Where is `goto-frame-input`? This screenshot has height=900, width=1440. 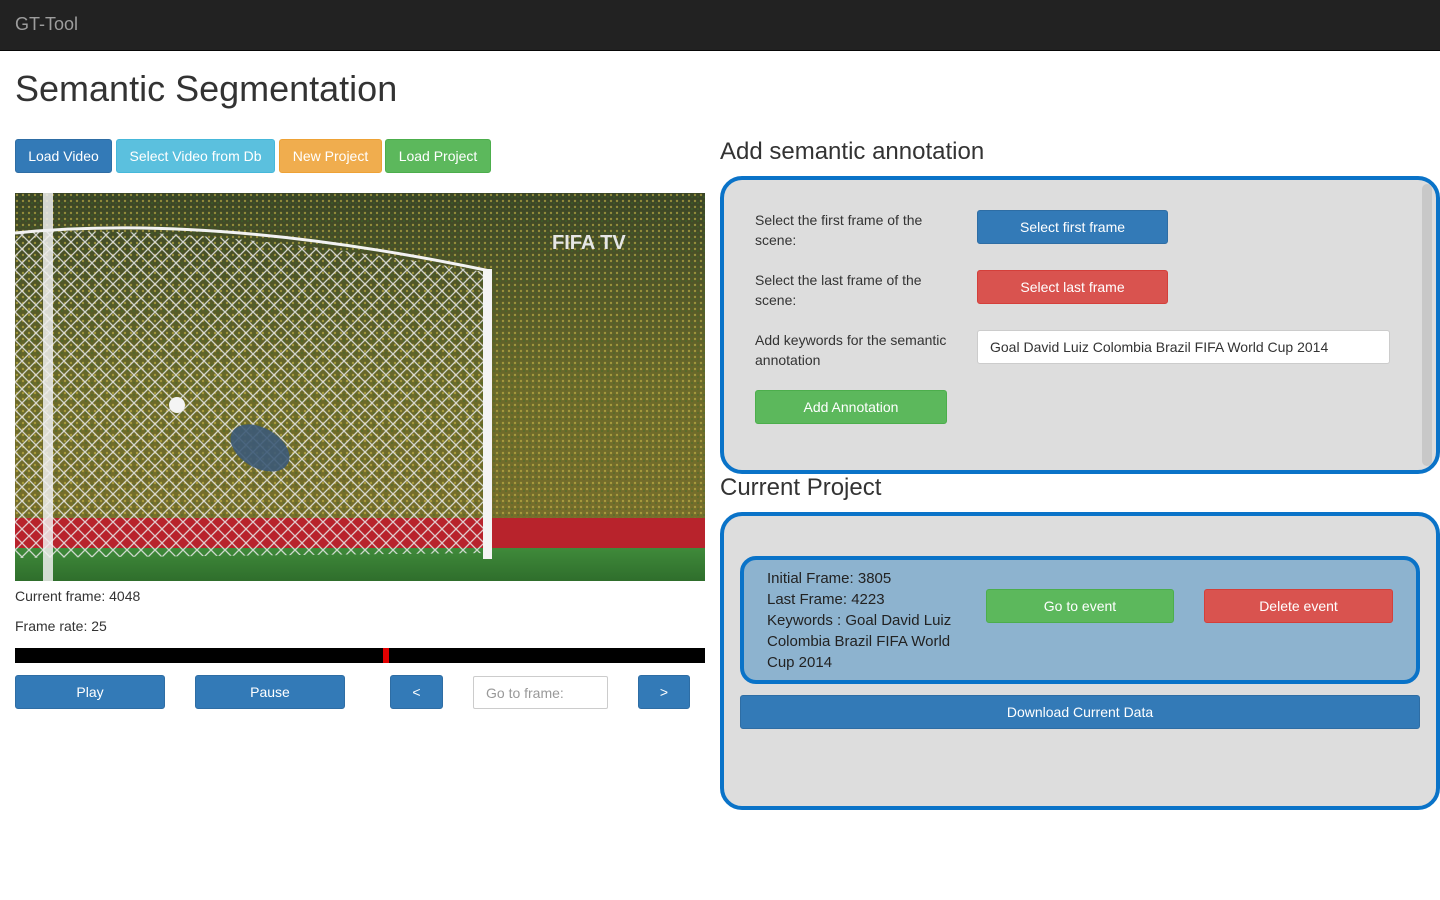
goto-frame-input is located at coordinates (540, 692).